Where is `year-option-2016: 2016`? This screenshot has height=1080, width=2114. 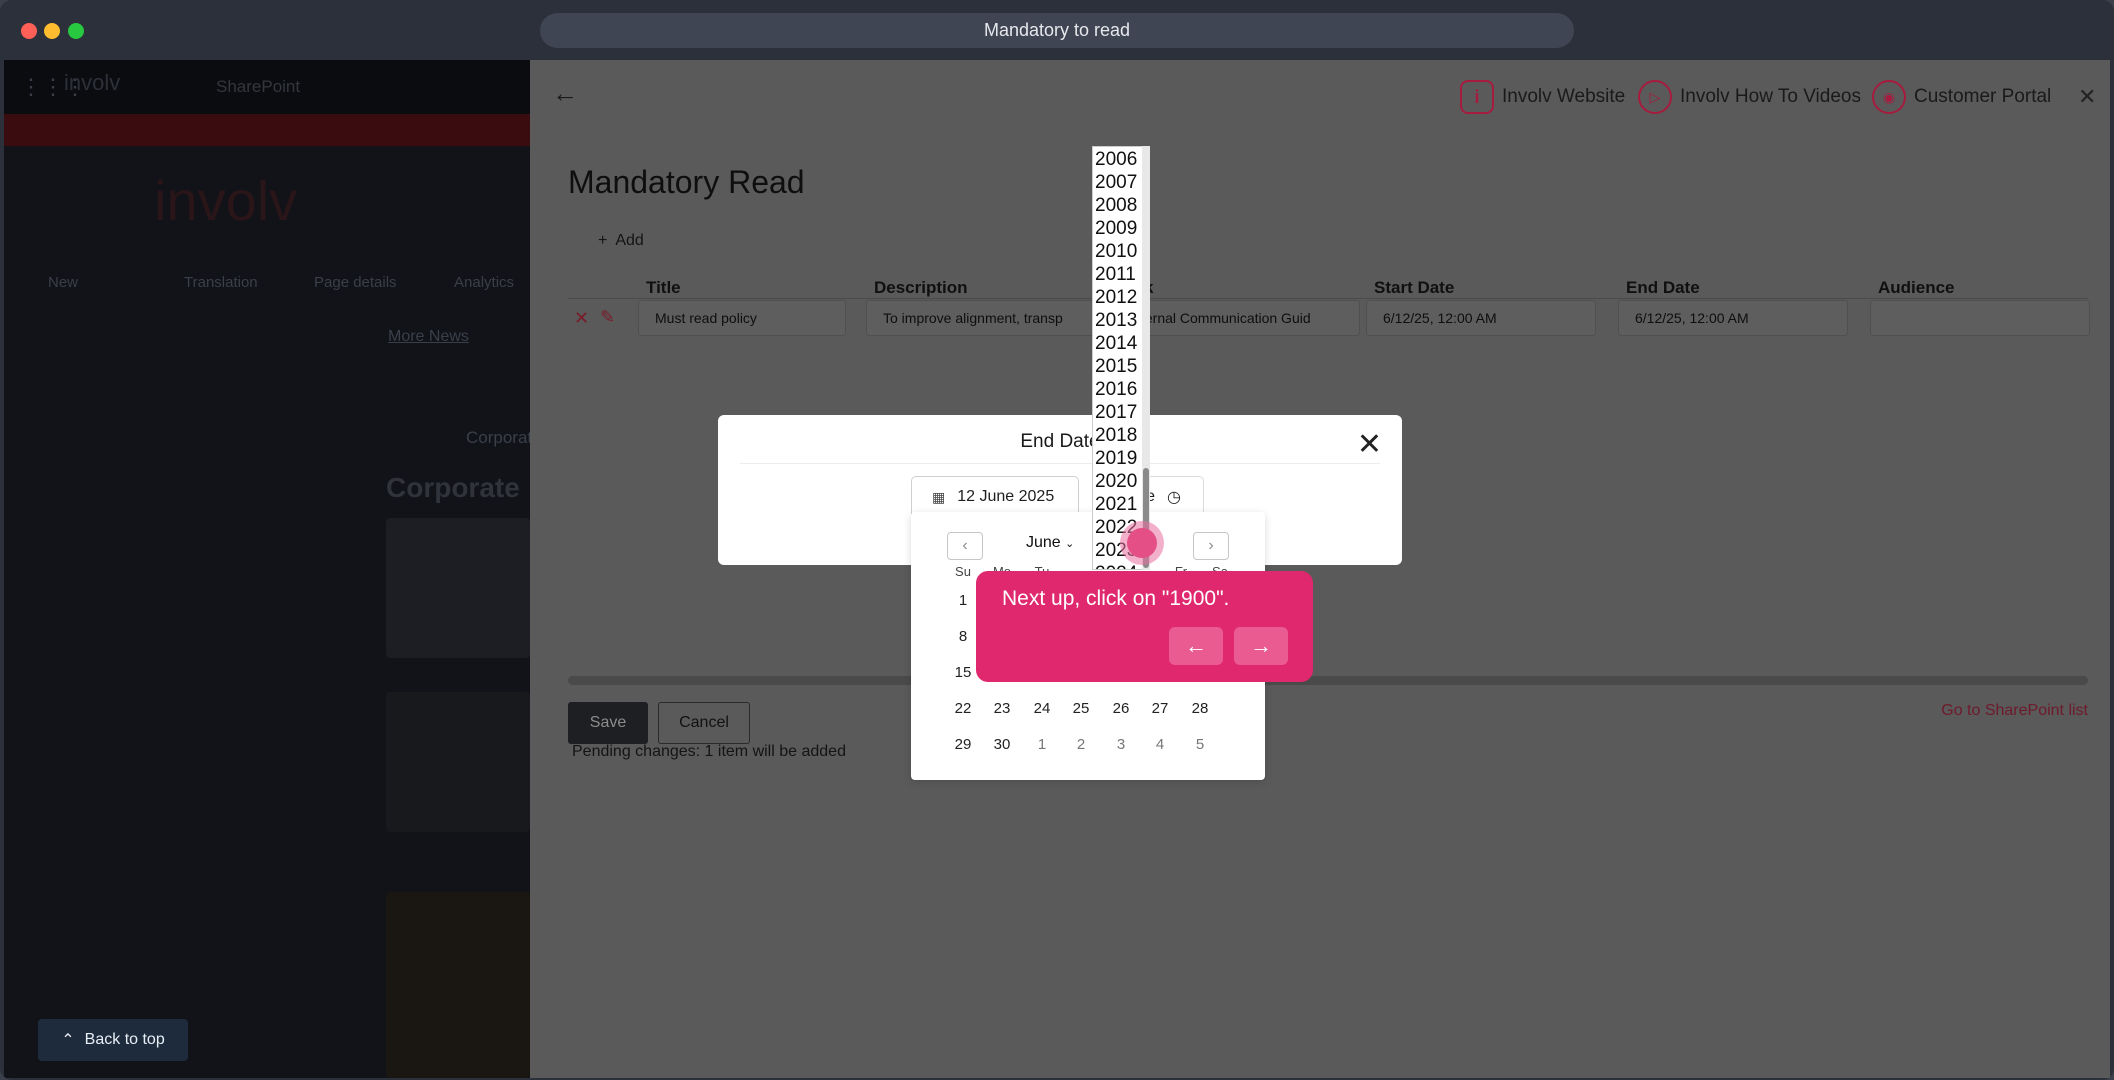
year-option-2016: 2016 is located at coordinates (1116, 390).